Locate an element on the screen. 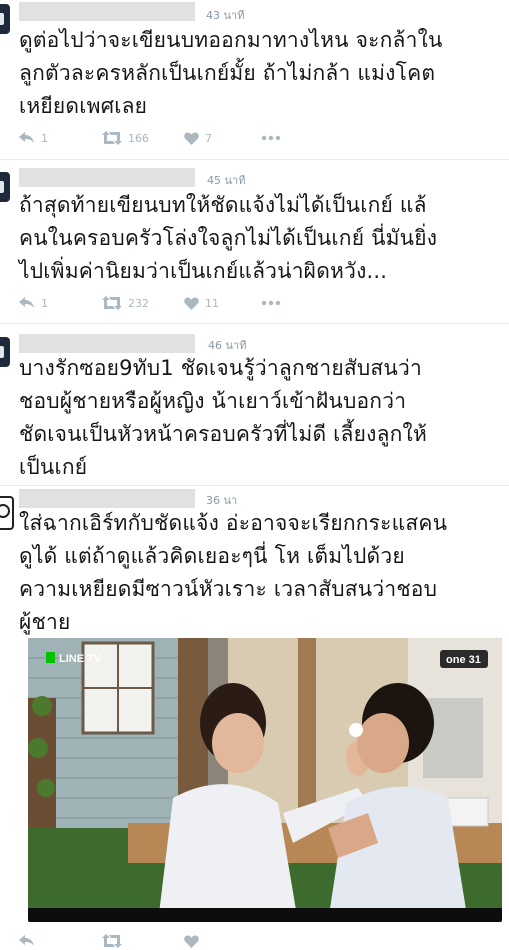 The height and width of the screenshot is (950, 509). like-button is located at coordinates (191, 941).